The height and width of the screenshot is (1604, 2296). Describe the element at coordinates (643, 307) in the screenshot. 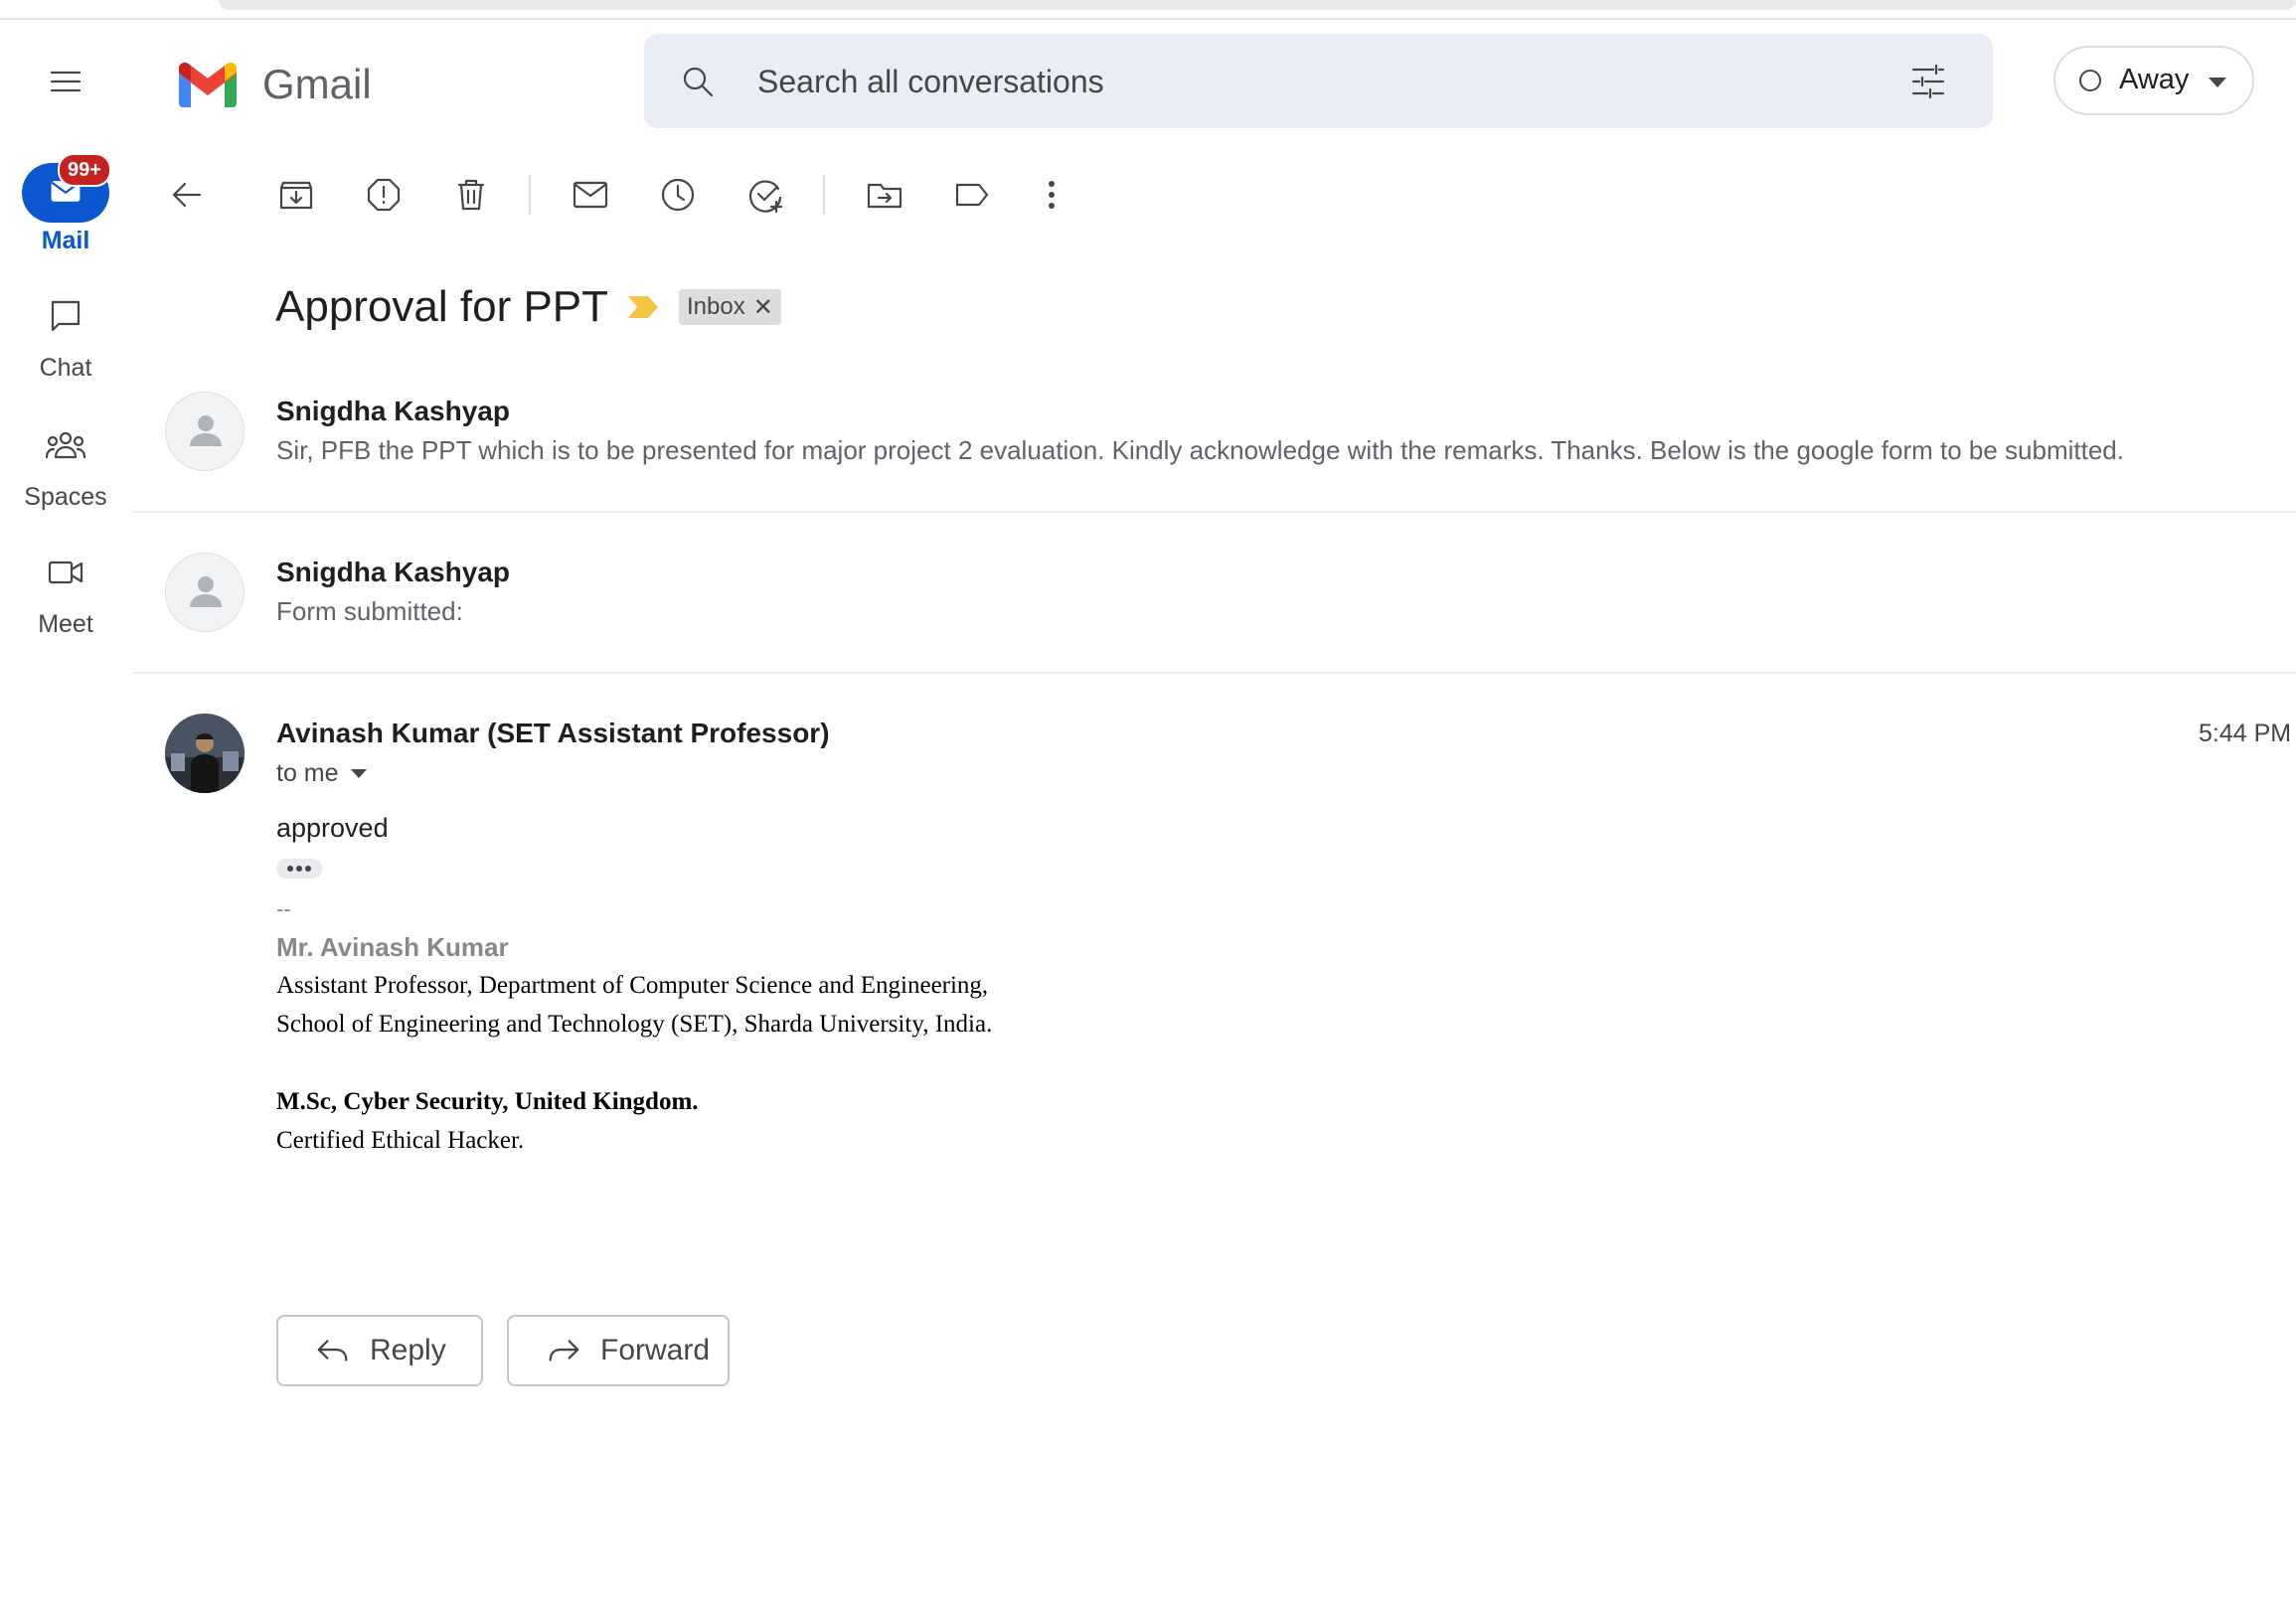

I see `importance-marker-icon` at that location.